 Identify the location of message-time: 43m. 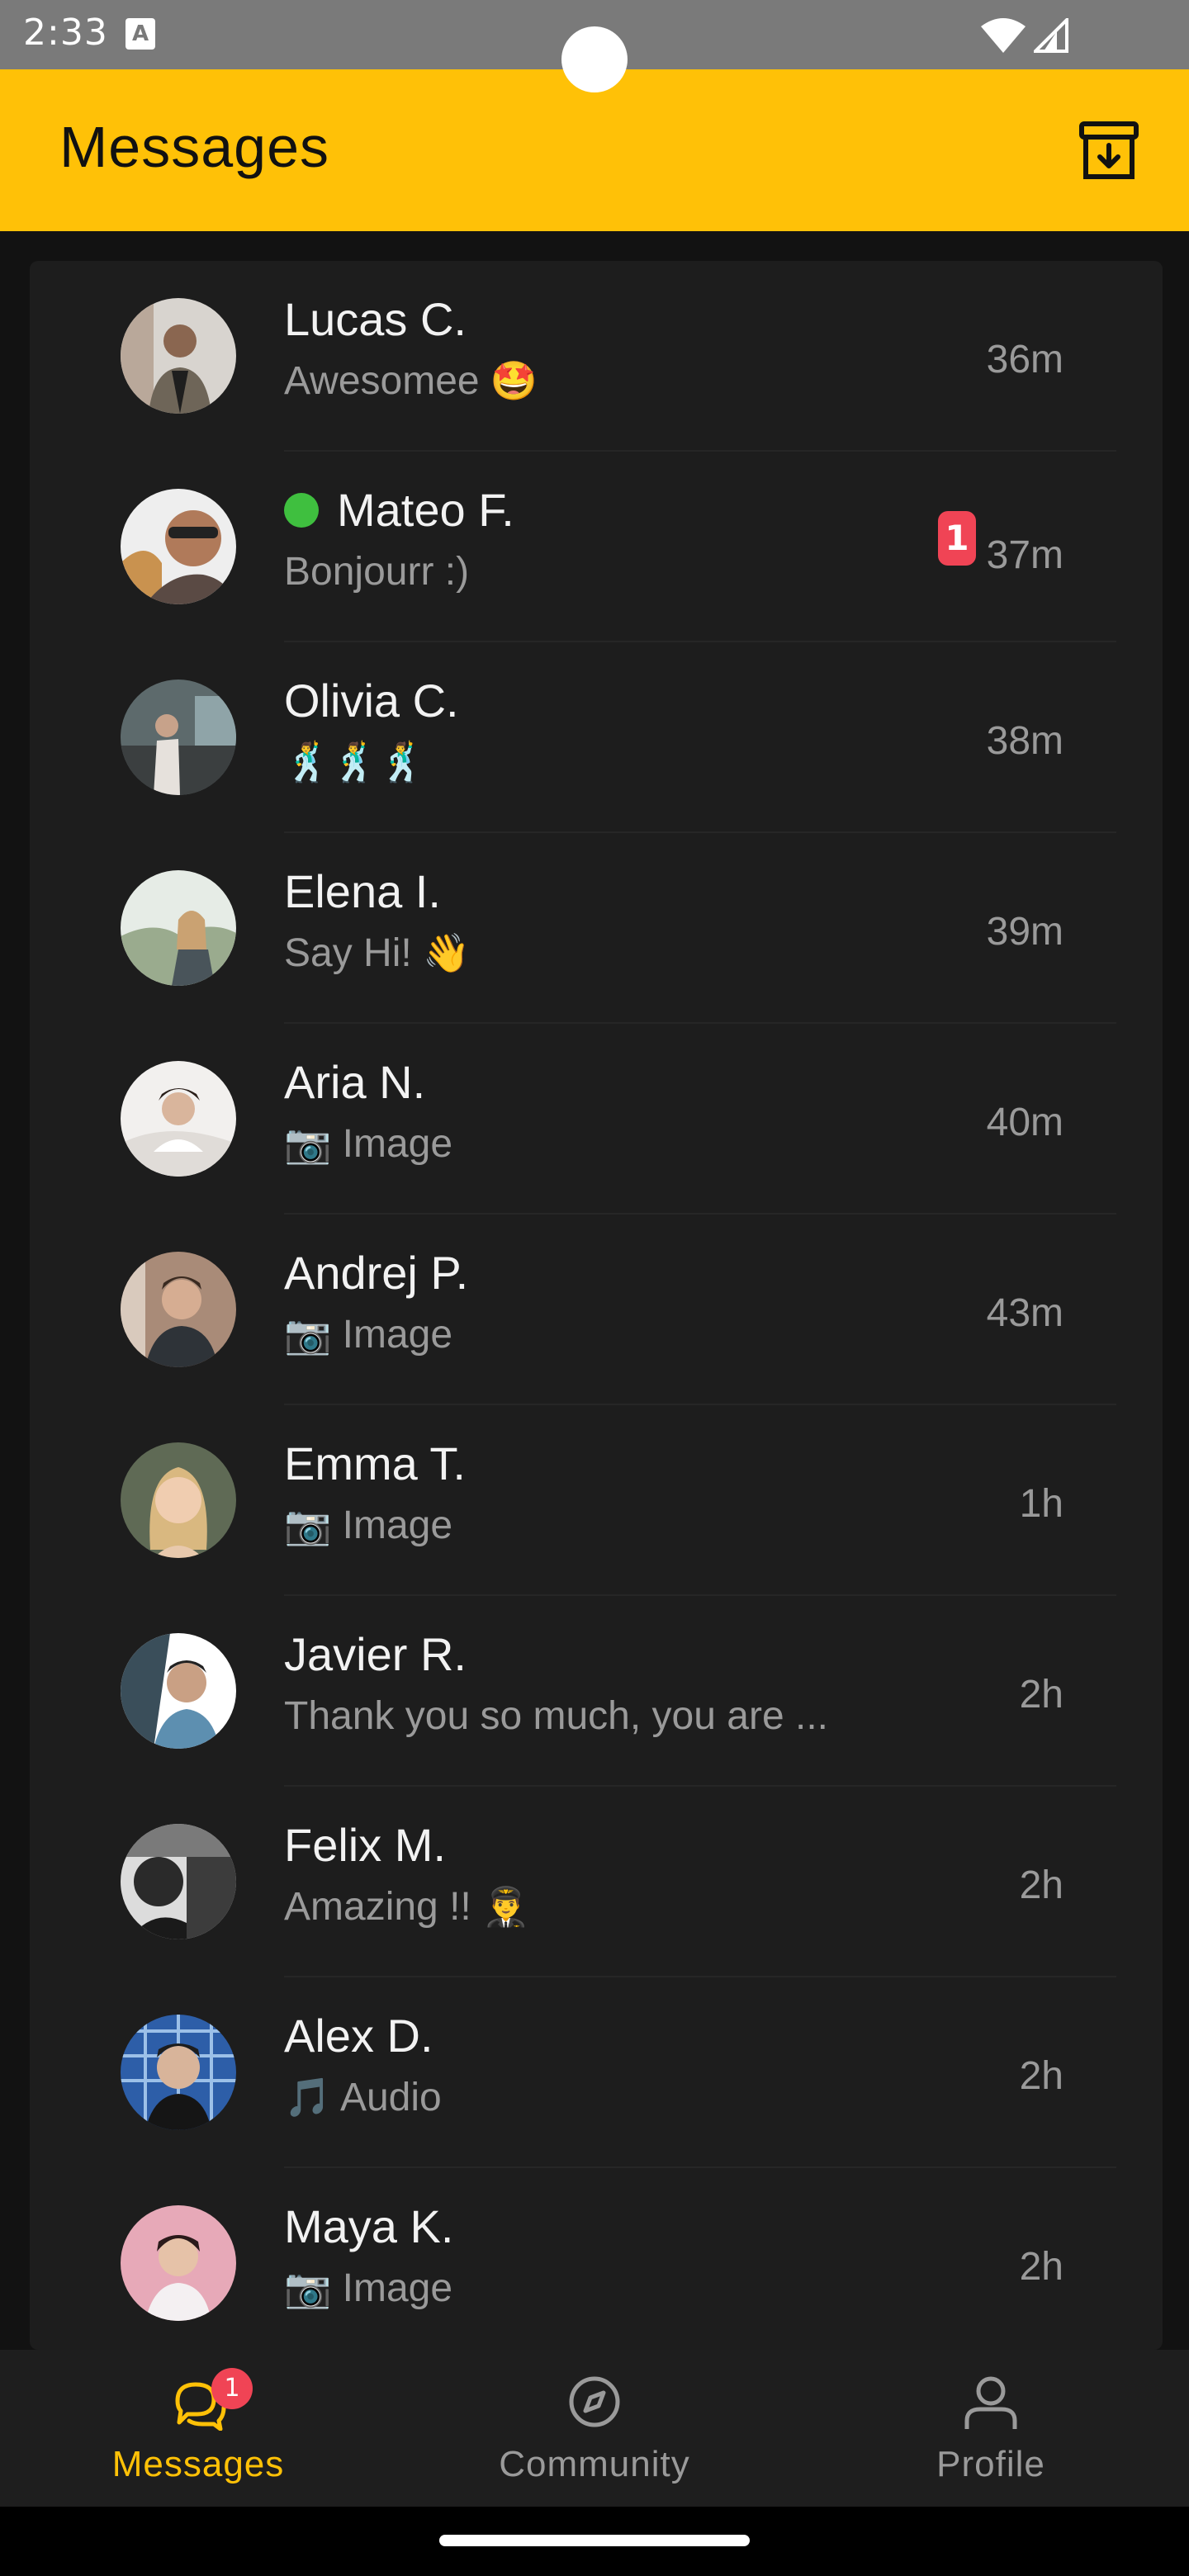
(1024, 1313).